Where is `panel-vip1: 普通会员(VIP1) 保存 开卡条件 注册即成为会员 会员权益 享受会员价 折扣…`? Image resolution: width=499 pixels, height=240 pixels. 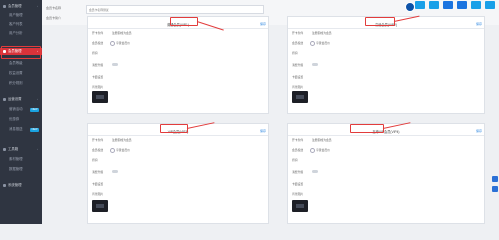 panel-vip1: 普通会员(VIP1) 保存 开卡条件 注册即成为会员 会员权益 享受会员价 折扣… is located at coordinates (178, 65).